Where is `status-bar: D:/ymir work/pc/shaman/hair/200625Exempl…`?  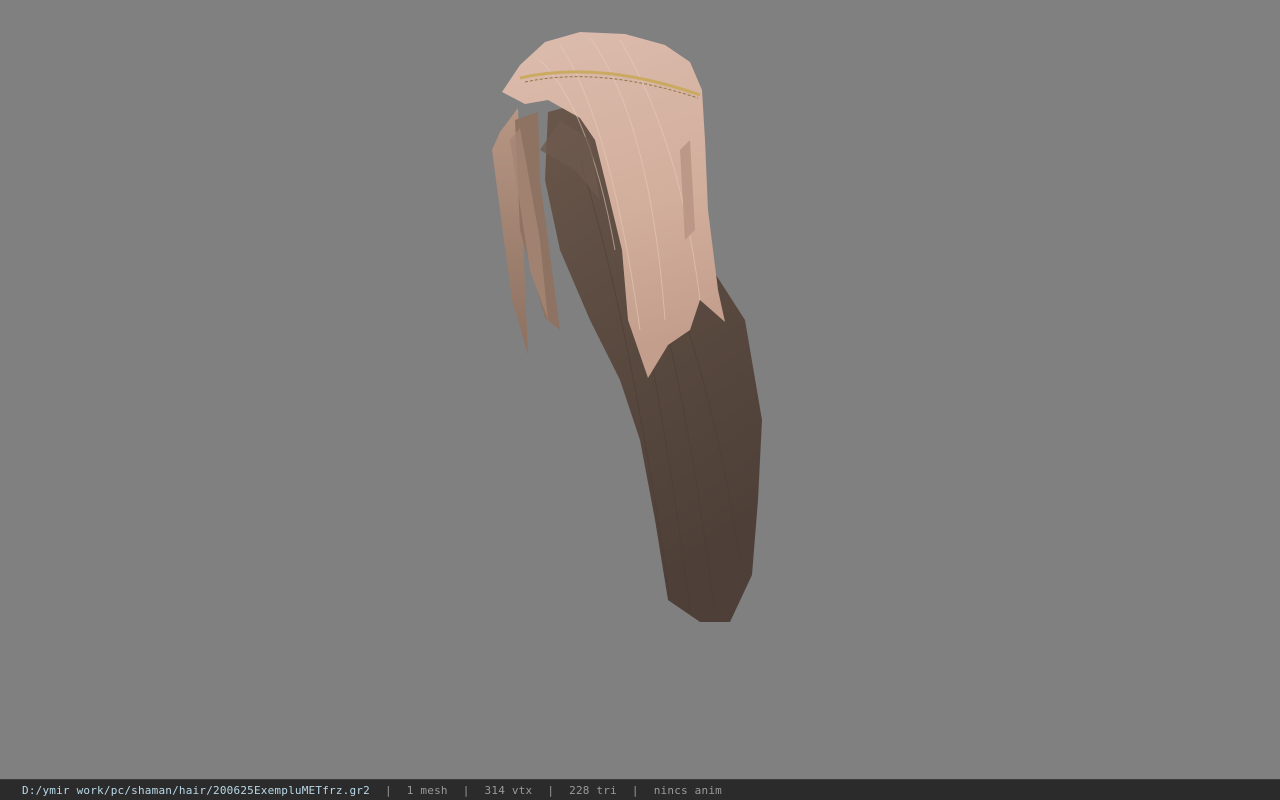 status-bar: D:/ymir work/pc/shaman/hair/200625Exempl… is located at coordinates (640, 789).